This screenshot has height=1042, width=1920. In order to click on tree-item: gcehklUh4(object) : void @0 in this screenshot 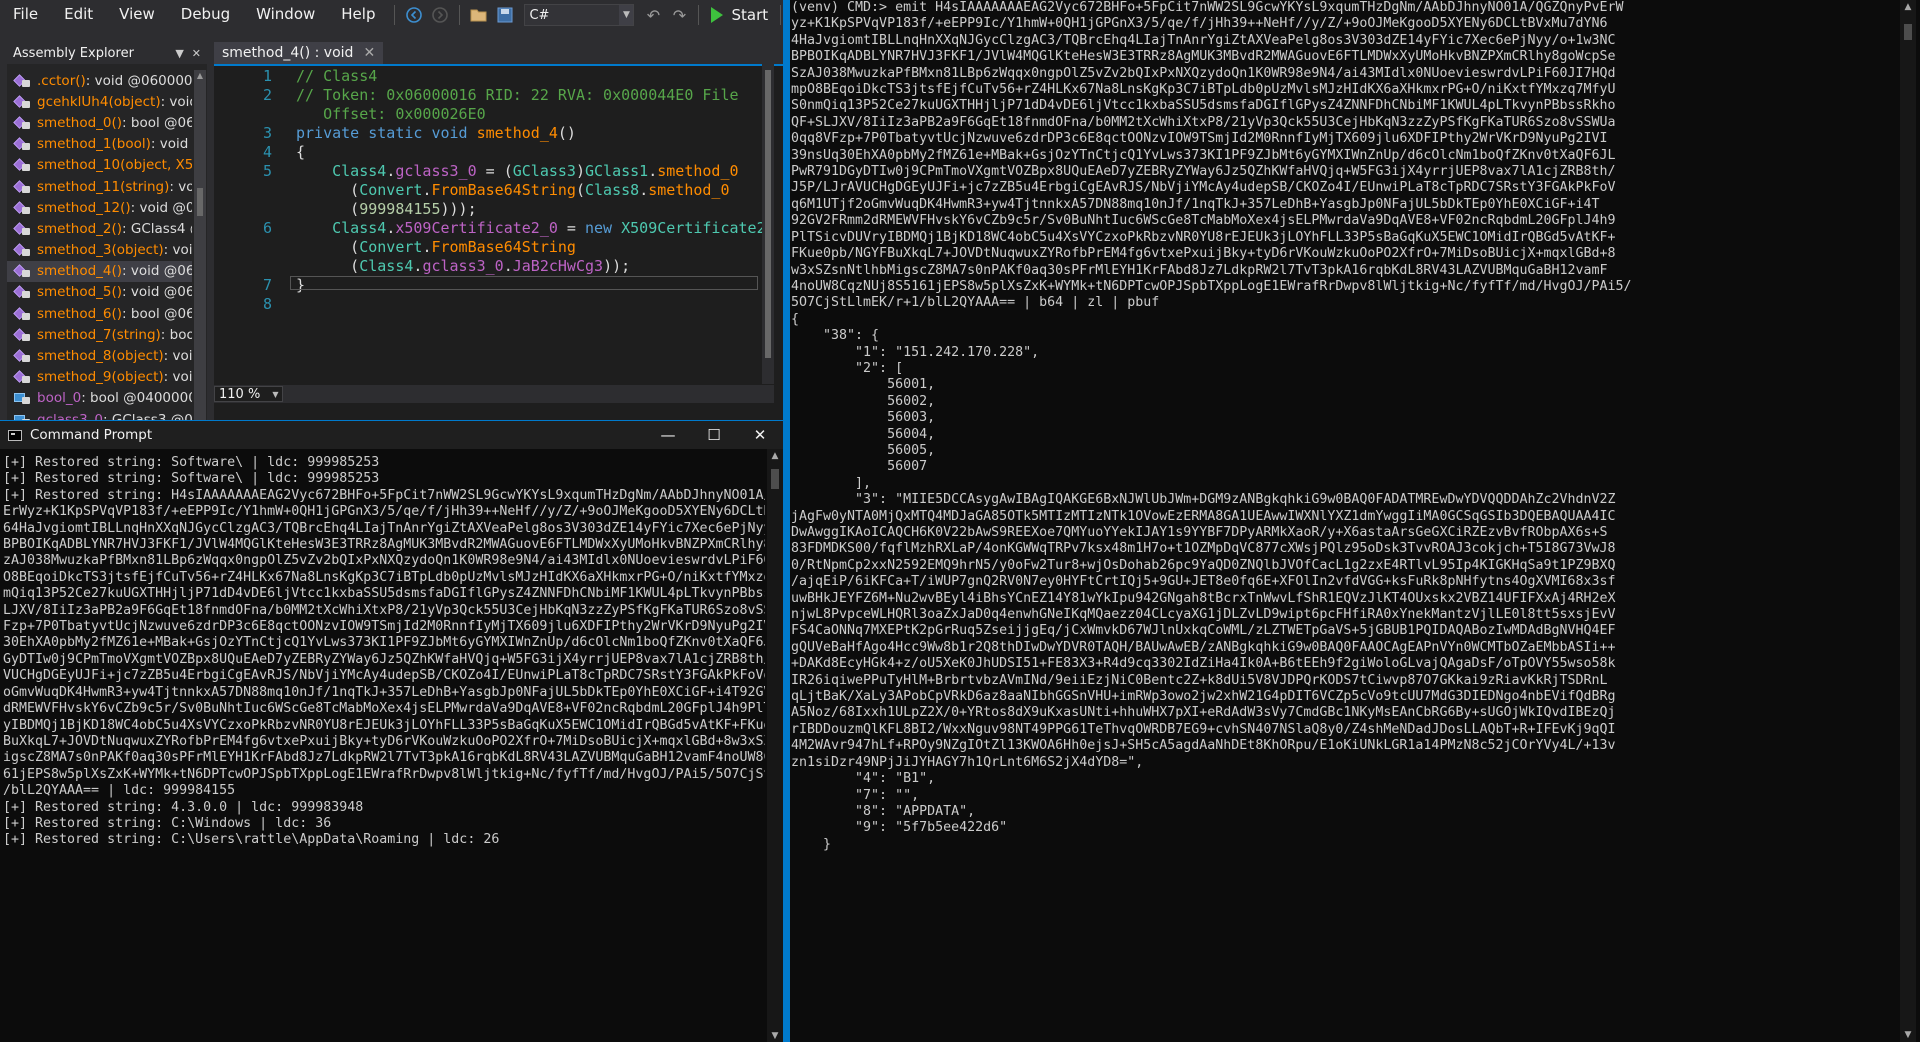, I will do `click(99, 101)`.